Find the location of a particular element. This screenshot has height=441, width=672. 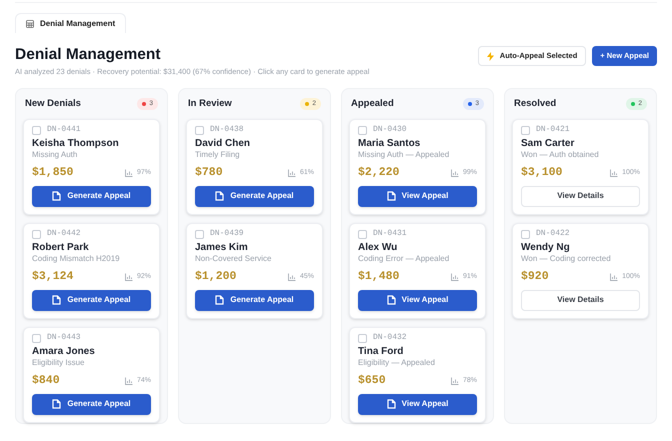

column-title: New Denials is located at coordinates (53, 103).